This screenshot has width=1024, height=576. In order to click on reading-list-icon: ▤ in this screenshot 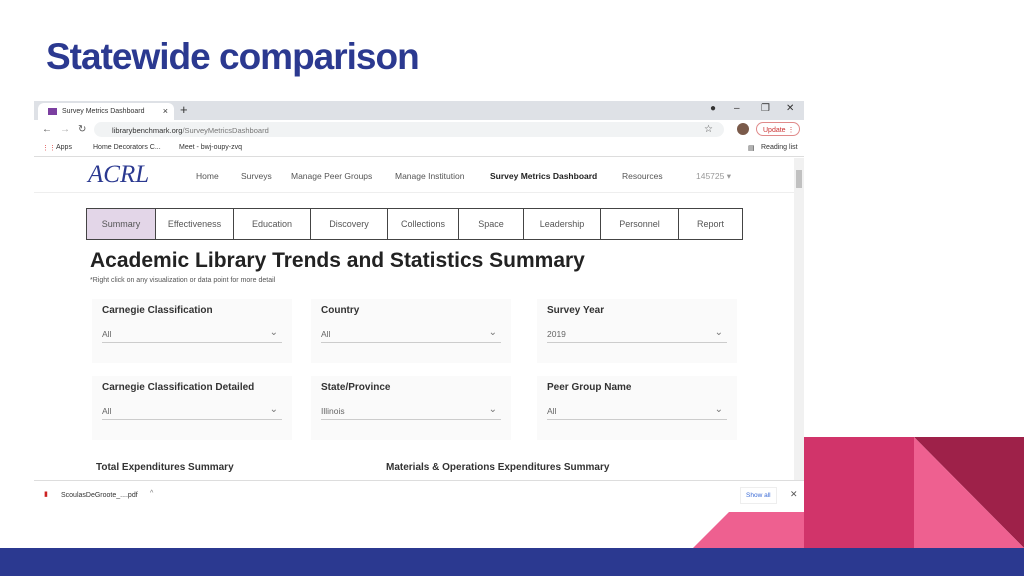, I will do `click(751, 148)`.